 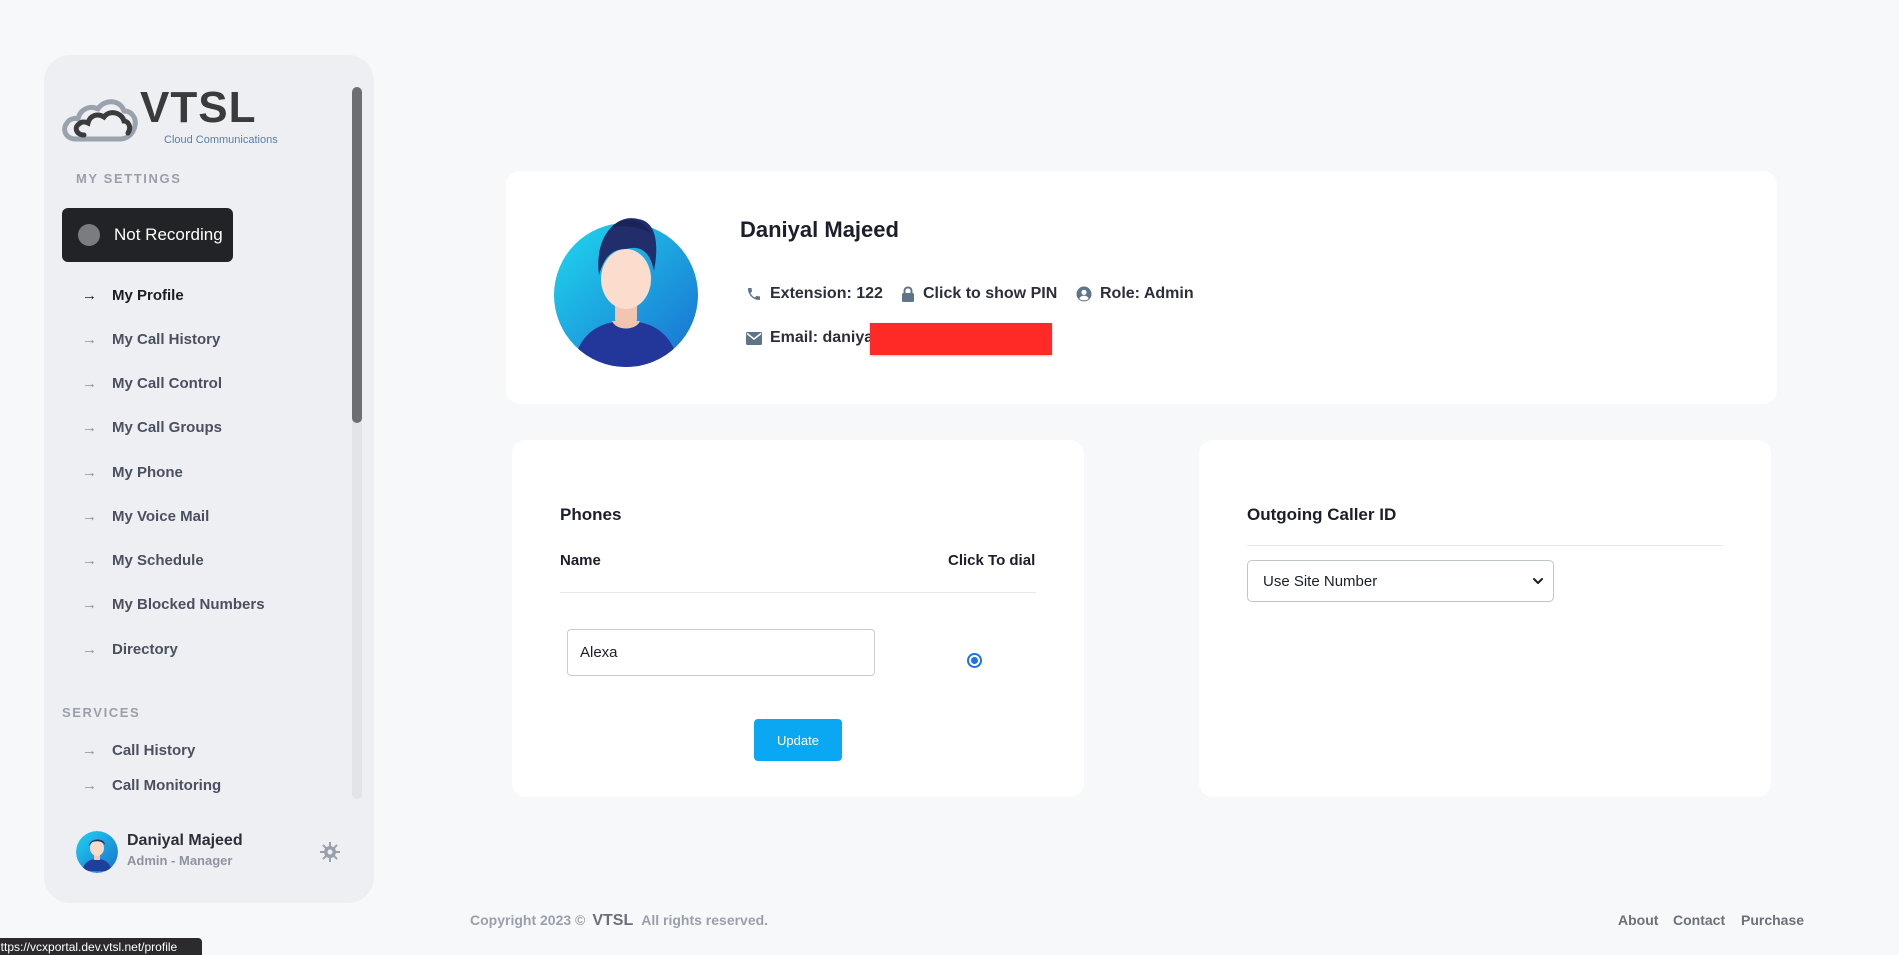 What do you see at coordinates (1638, 920) in the screenshot?
I see `footer-link-about: About` at bounding box center [1638, 920].